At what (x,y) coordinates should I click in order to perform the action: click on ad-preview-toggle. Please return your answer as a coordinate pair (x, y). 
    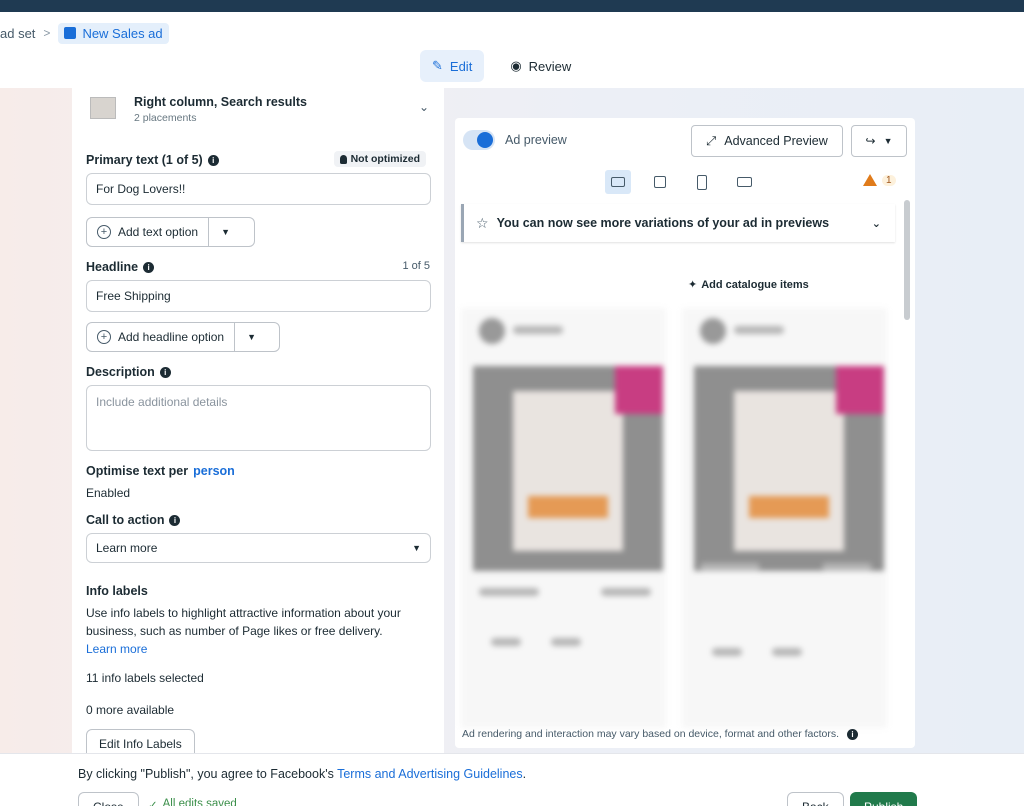
    Looking at the image, I should click on (479, 140).